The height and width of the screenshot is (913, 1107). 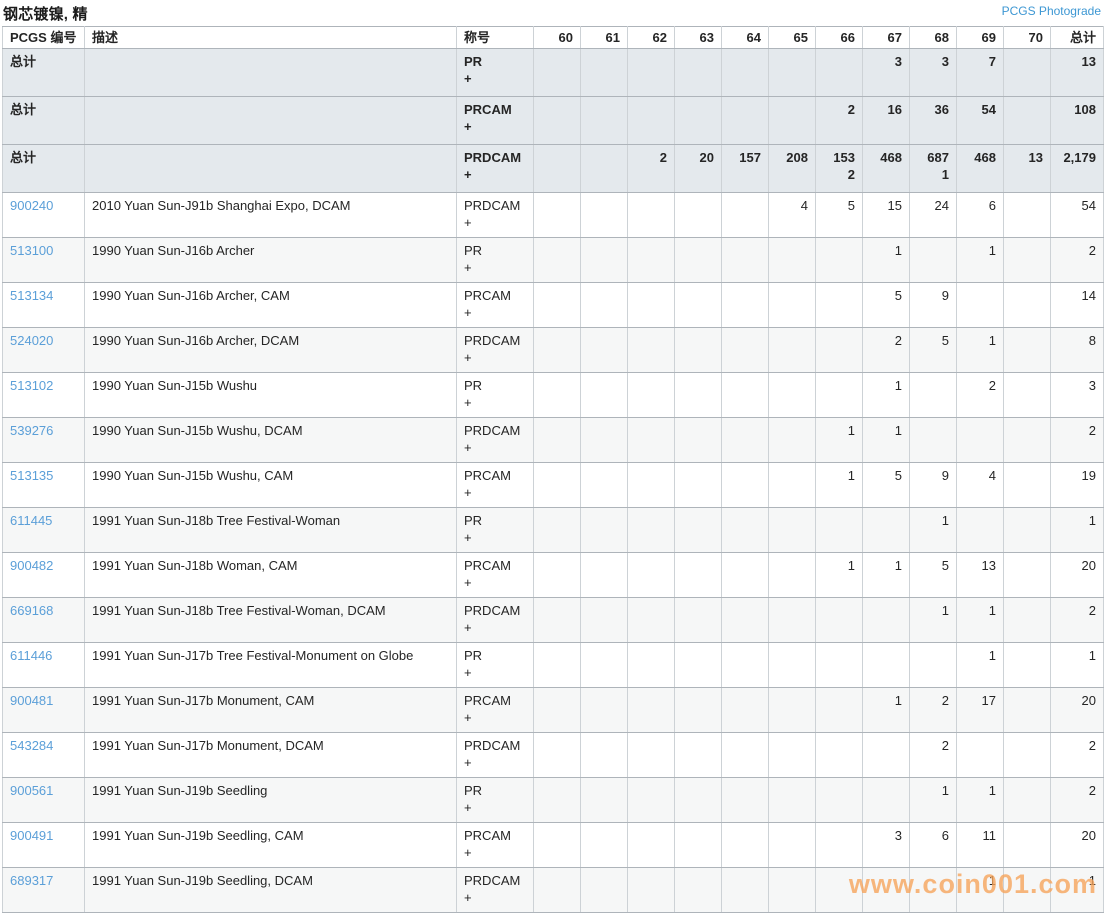 What do you see at coordinates (1027, 250) in the screenshot?
I see `grade-cell-70-line1` at bounding box center [1027, 250].